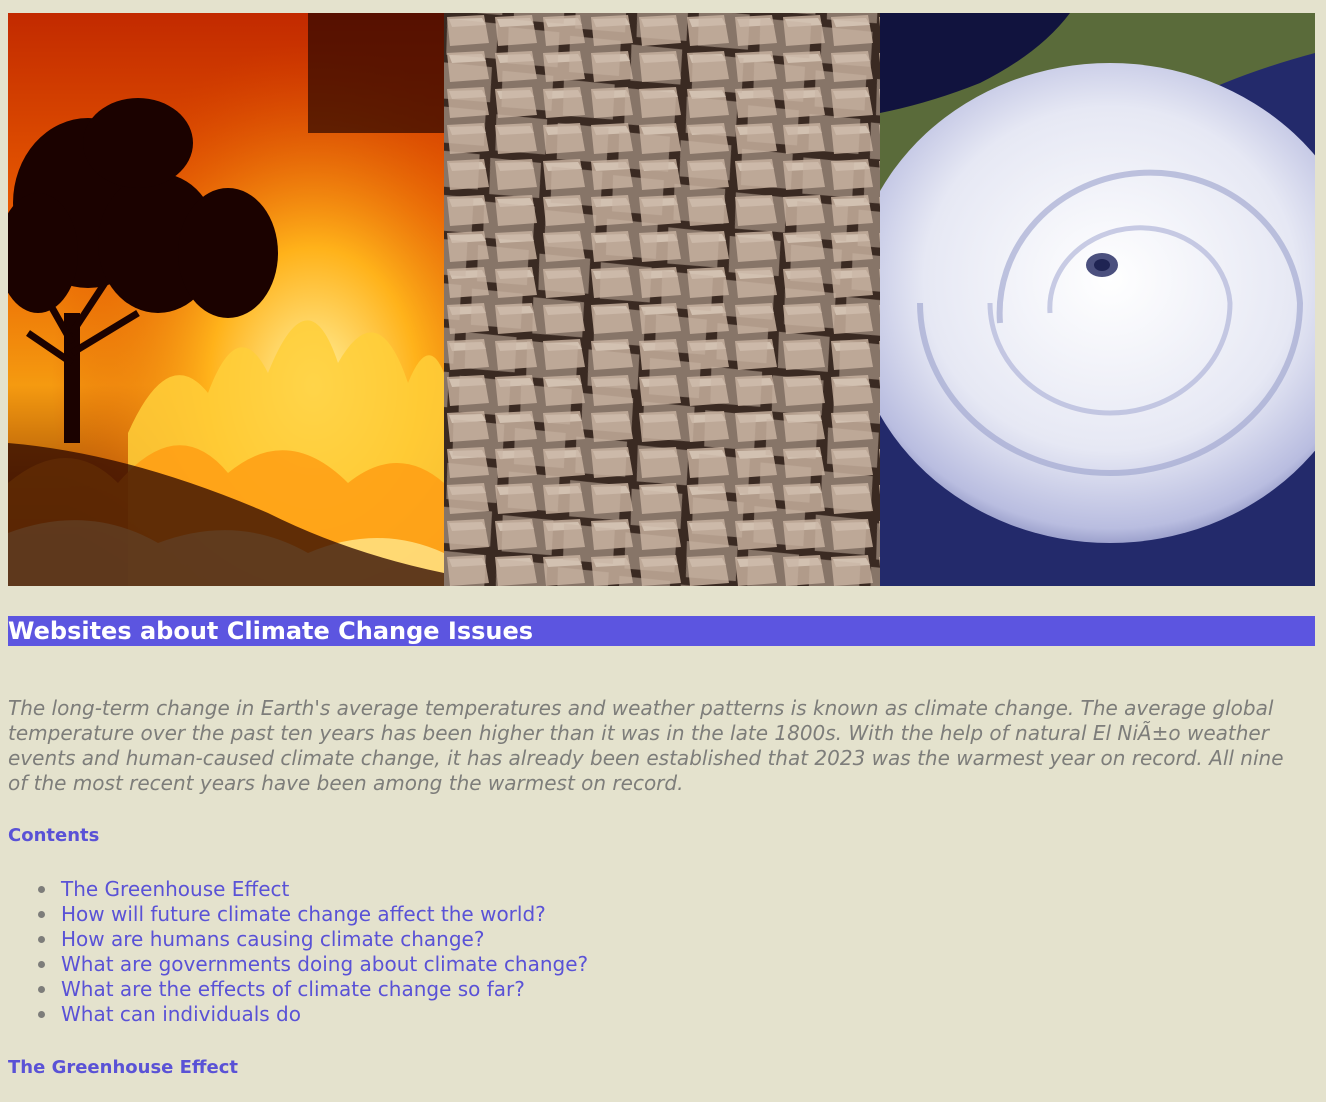 The width and height of the screenshot is (1326, 1102). What do you see at coordinates (123, 1067) in the screenshot?
I see `greenhouse-effect-heading: The Greenhouse Effect` at bounding box center [123, 1067].